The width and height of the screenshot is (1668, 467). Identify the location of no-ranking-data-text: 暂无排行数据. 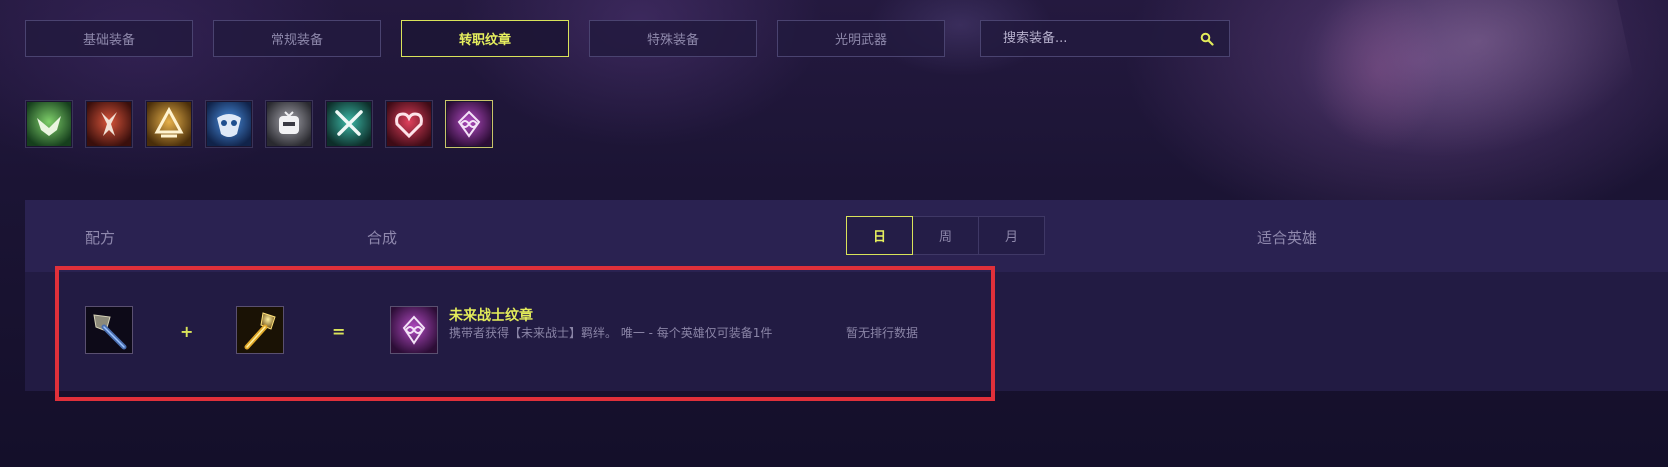
(882, 333).